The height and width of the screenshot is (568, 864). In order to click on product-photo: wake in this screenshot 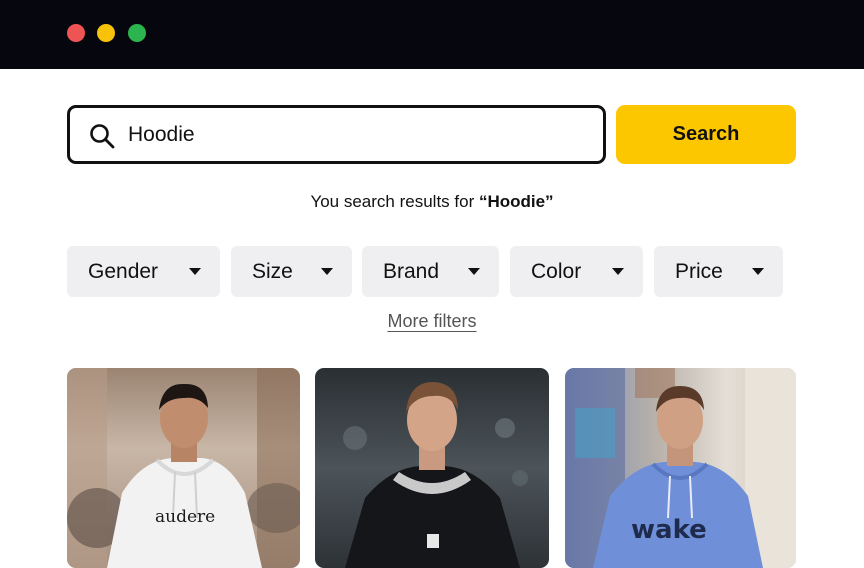, I will do `click(680, 468)`.